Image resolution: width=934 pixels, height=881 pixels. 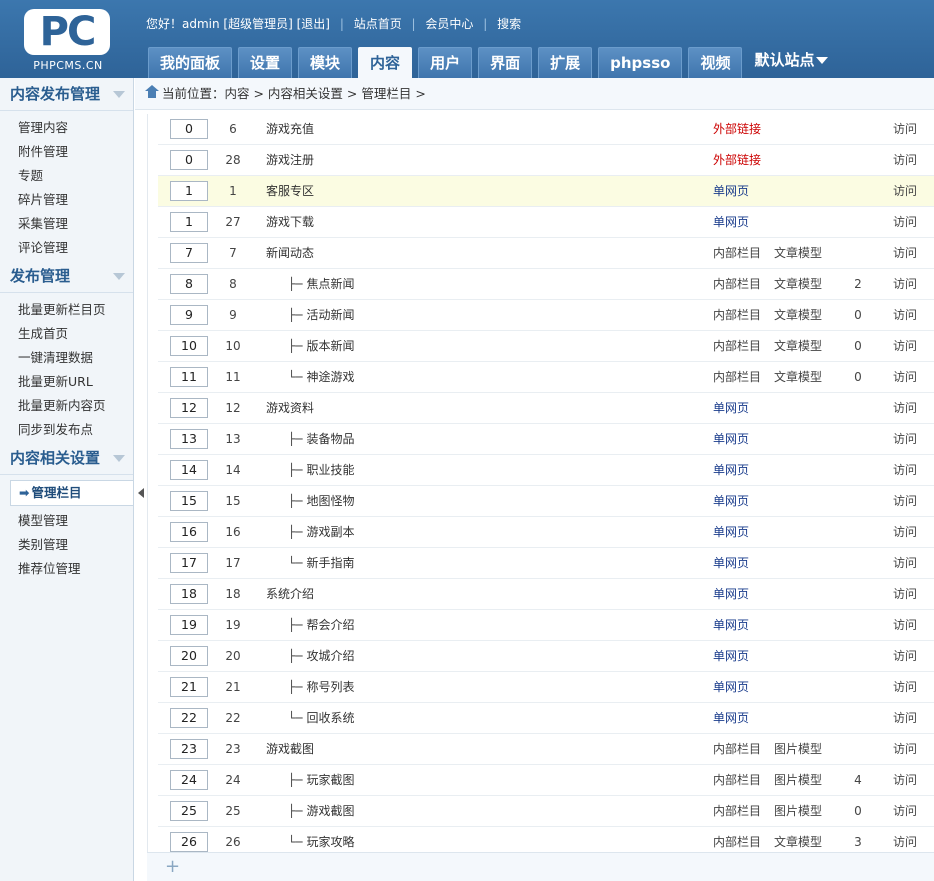 I want to click on category-name: 游戏充值, so click(x=290, y=129).